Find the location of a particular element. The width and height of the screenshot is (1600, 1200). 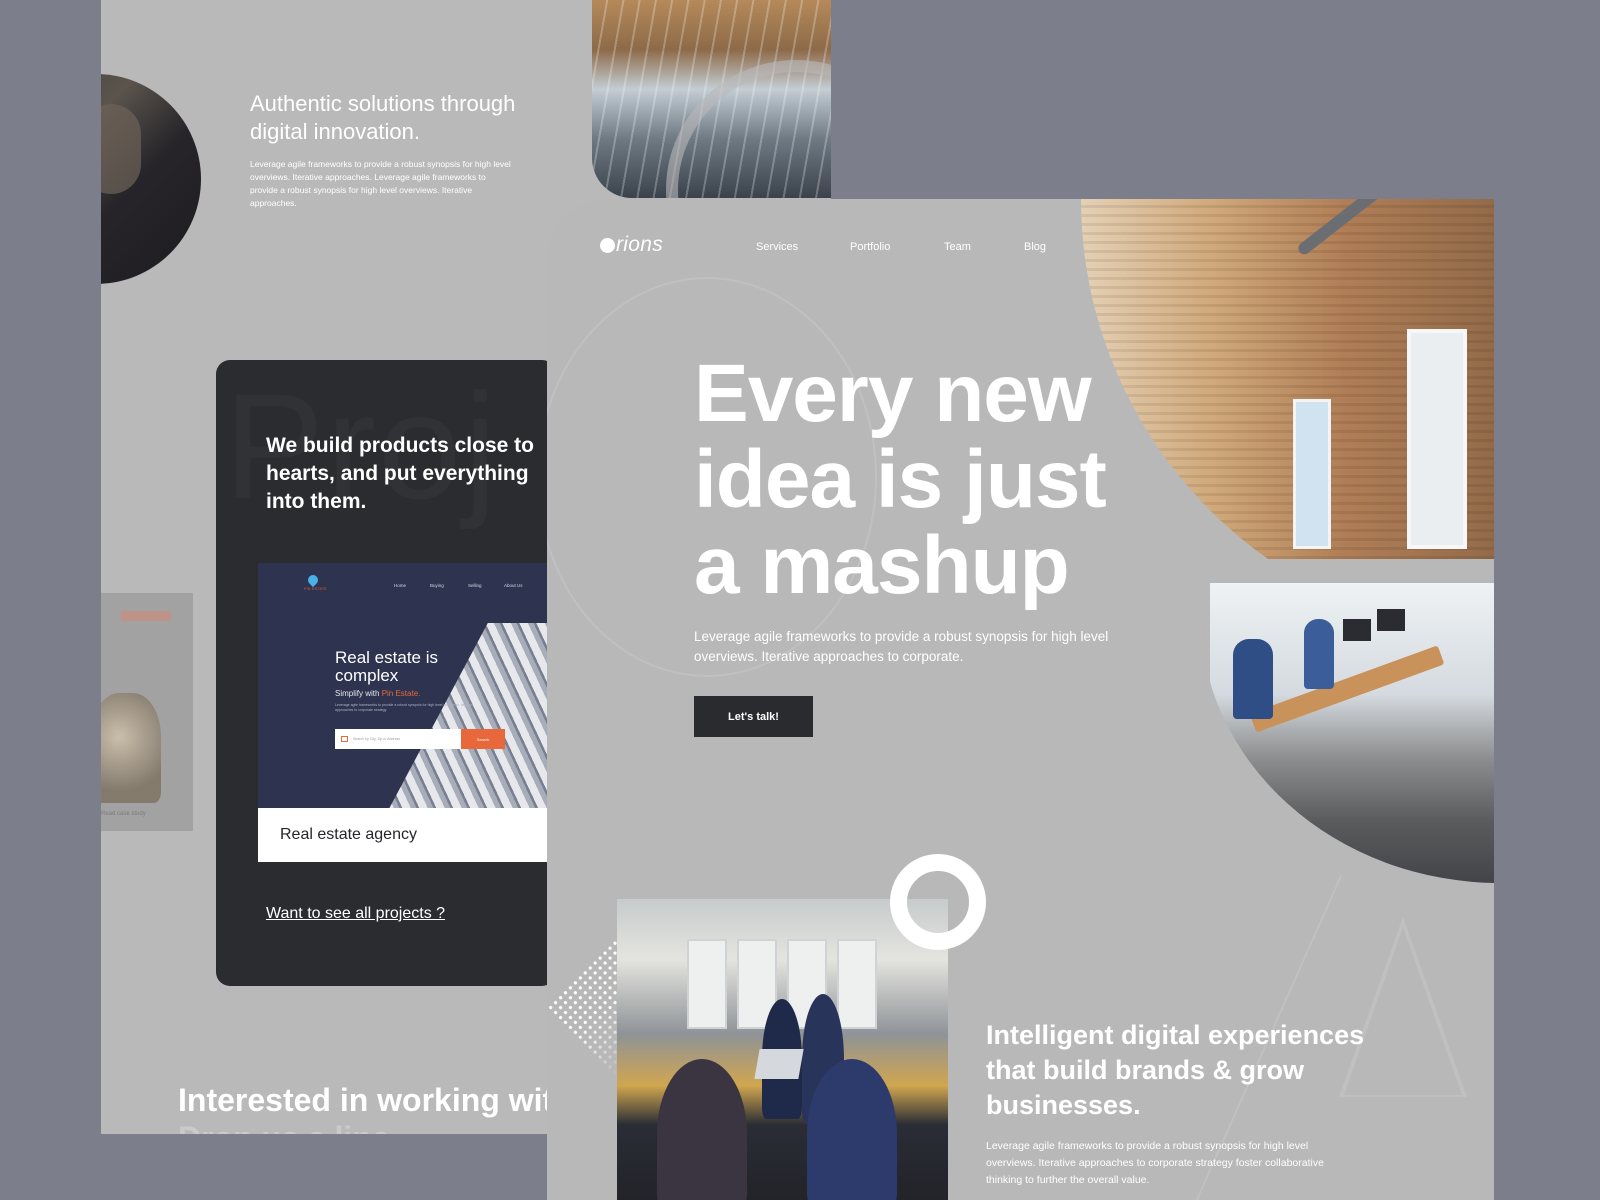

preview-subtitle-prefix: Simplify with is located at coordinates (358, 693).